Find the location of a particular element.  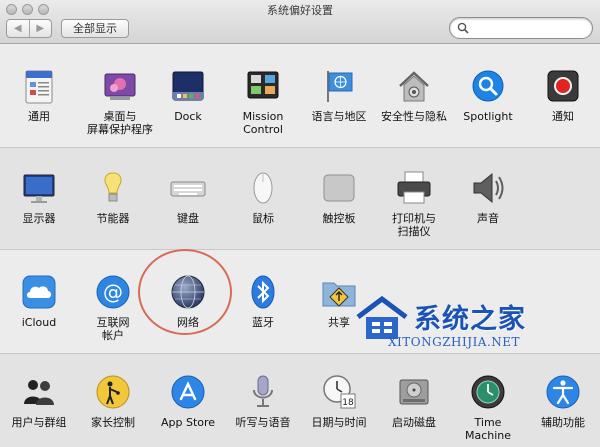

network-highlight-ring is located at coordinates (185, 292).